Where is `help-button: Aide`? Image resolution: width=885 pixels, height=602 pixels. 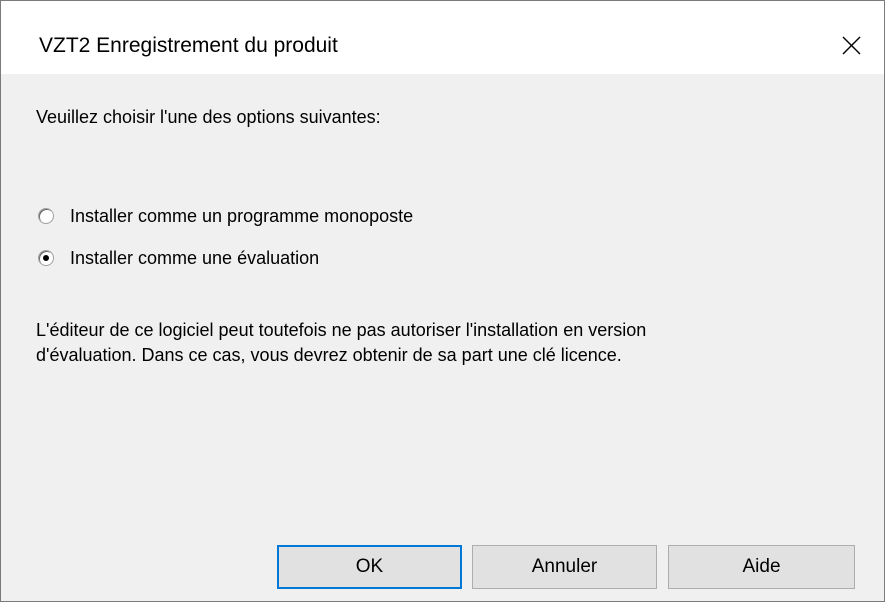
help-button: Aide is located at coordinates (761, 567).